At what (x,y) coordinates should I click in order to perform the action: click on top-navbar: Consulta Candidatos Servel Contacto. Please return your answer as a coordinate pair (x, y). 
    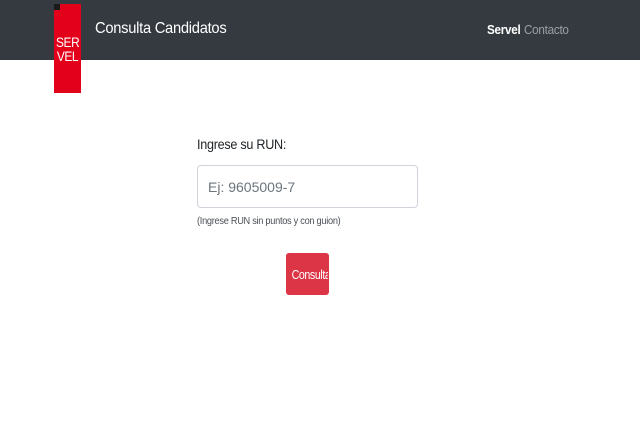
    Looking at the image, I should click on (320, 30).